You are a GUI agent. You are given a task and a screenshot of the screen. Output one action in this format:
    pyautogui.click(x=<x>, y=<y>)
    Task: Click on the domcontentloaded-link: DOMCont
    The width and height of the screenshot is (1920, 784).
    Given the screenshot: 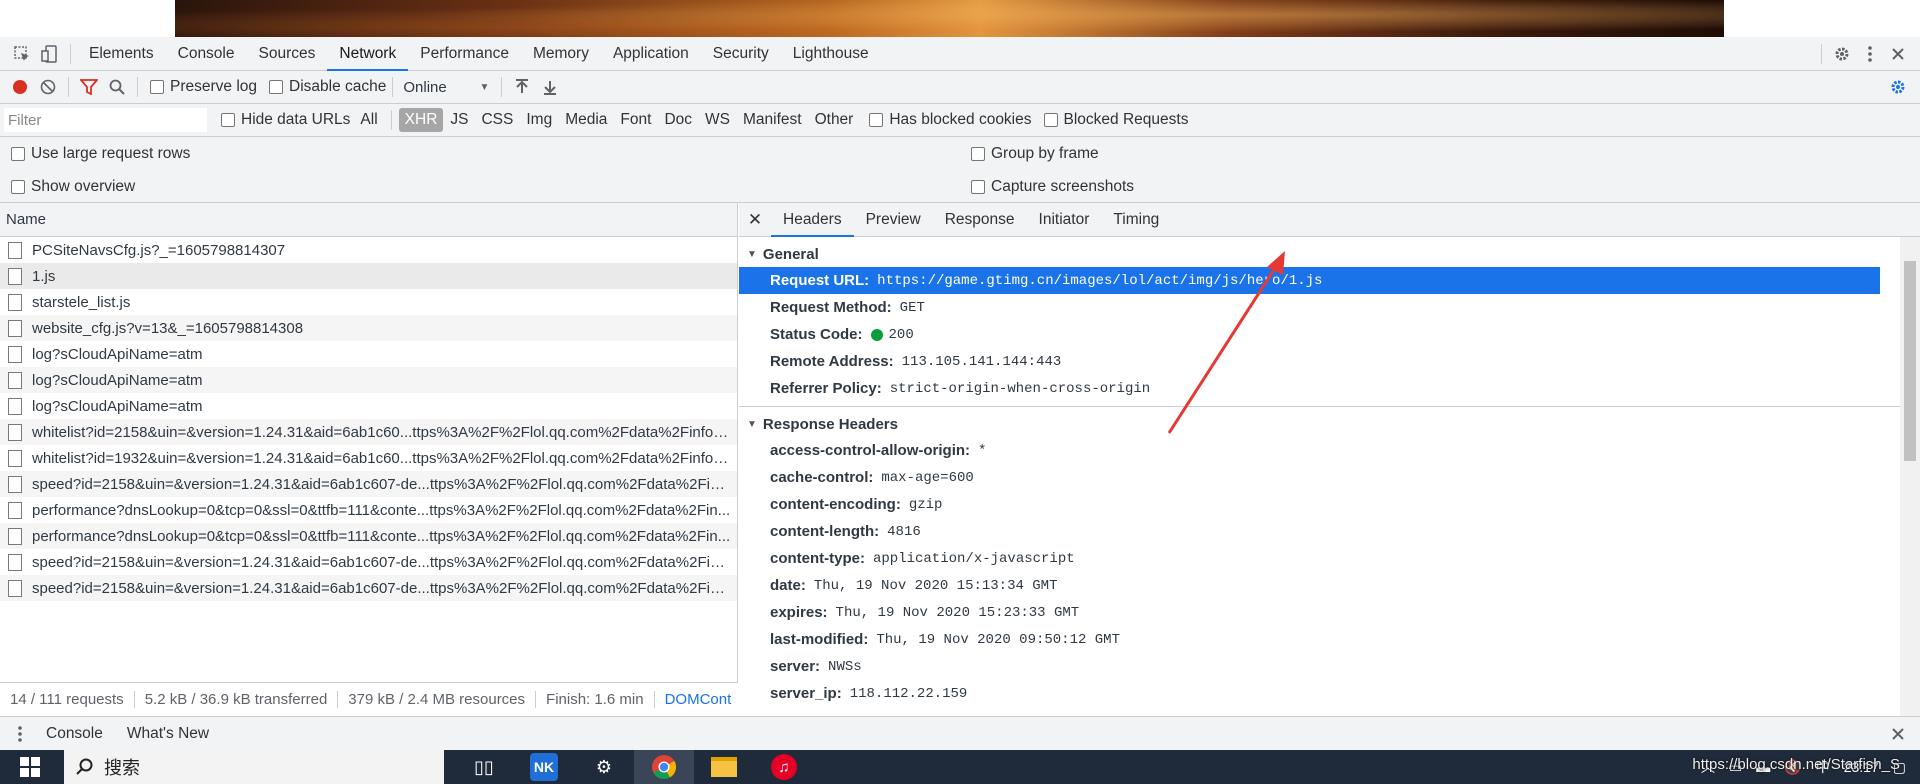 What is the action you would take?
    pyautogui.click(x=696, y=699)
    